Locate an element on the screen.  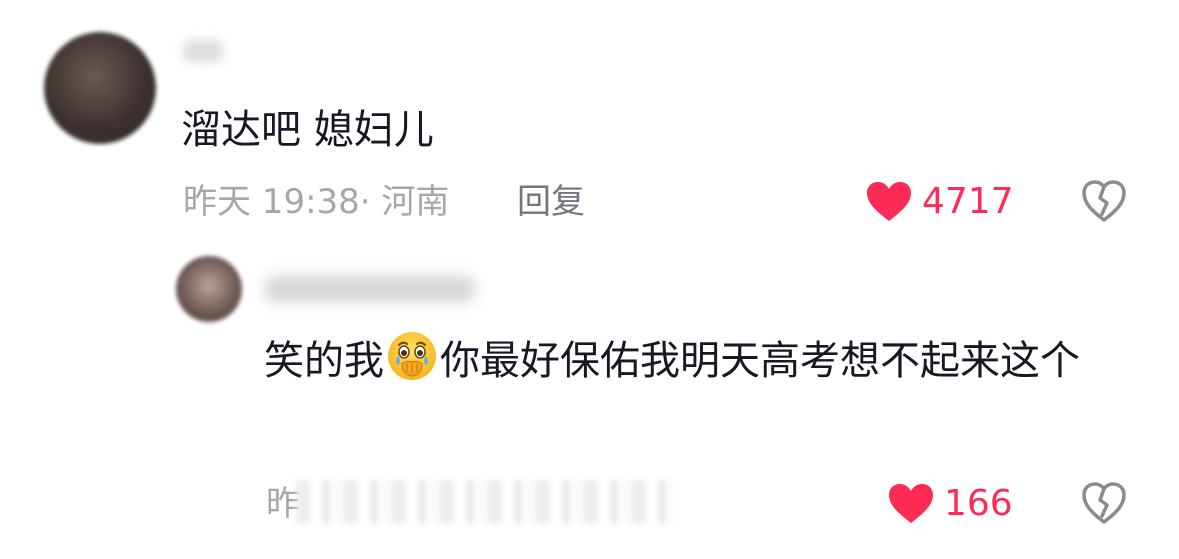
reply-text: 笑的我 你最好保佑我明天高考想不起来这个 is located at coordinates (704, 365).